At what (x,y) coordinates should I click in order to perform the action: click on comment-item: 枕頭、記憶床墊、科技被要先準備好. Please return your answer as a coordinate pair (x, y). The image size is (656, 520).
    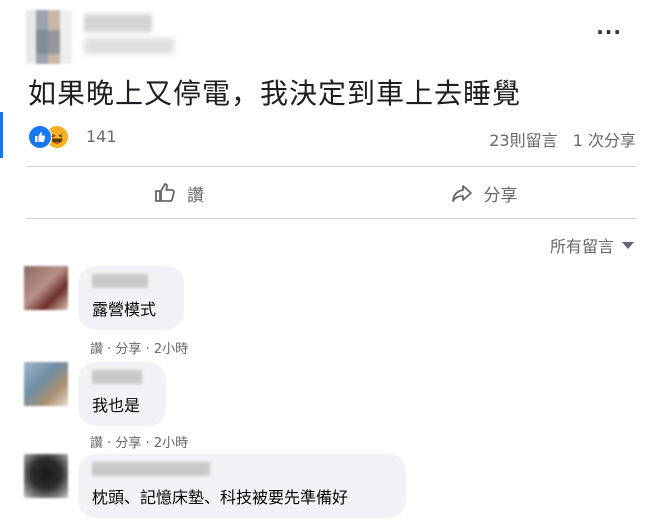
    Looking at the image, I should click on (334, 487).